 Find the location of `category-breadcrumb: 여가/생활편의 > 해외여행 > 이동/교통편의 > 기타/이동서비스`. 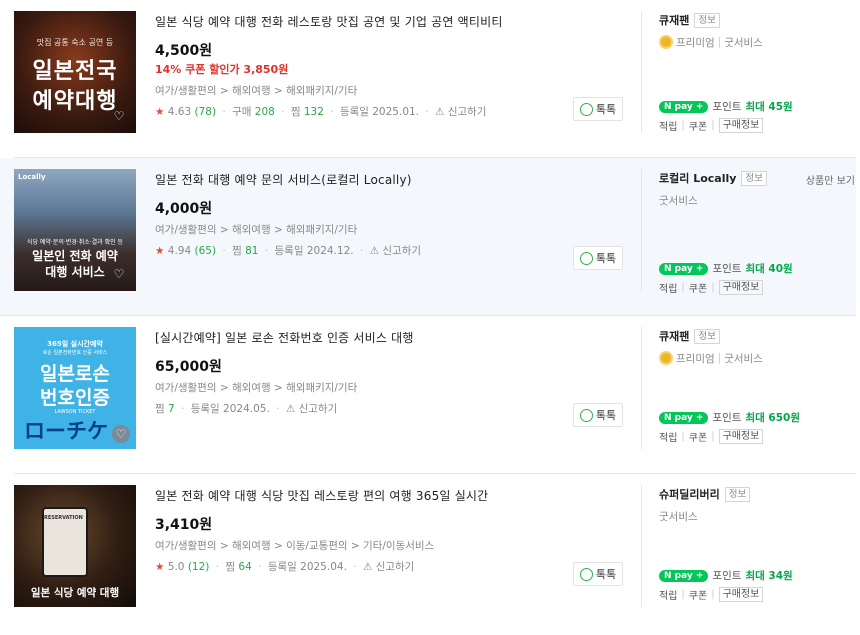

category-breadcrumb: 여가/생활편의 > 해외여행 > 이동/교통편의 > 기타/이동서비스 is located at coordinates (390, 545).